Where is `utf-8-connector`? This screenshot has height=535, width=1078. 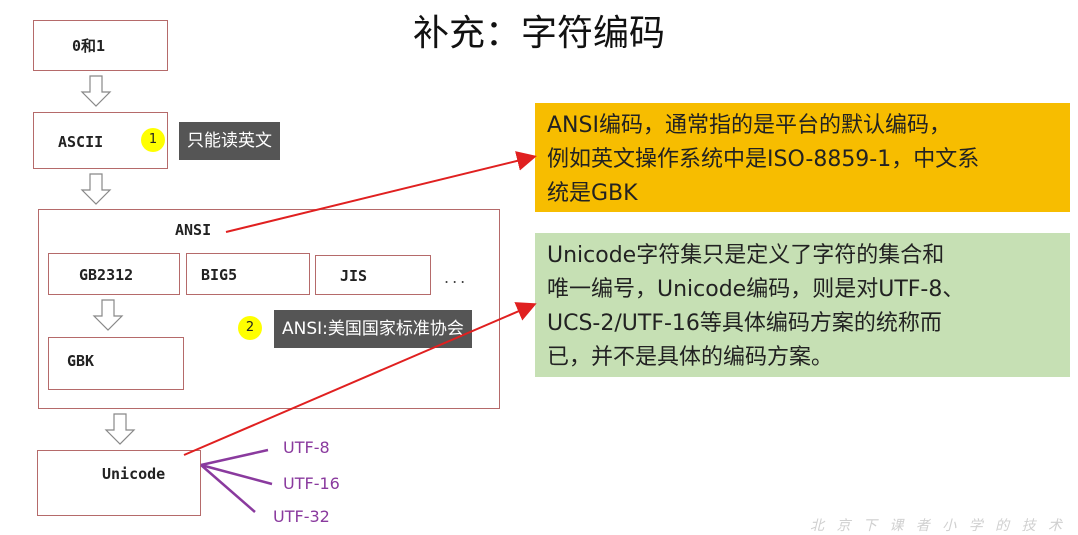 utf-8-connector is located at coordinates (234, 457).